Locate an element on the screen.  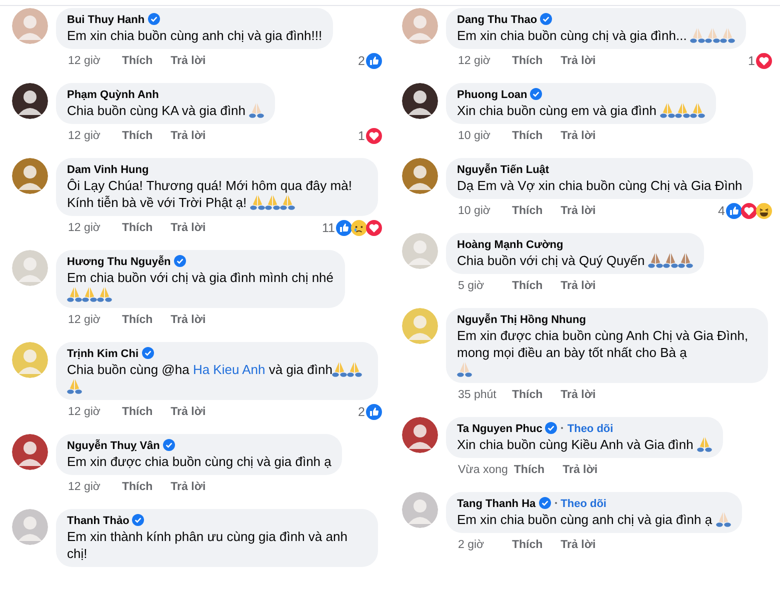
mention-link: Ha Kieu Anh is located at coordinates (229, 369).